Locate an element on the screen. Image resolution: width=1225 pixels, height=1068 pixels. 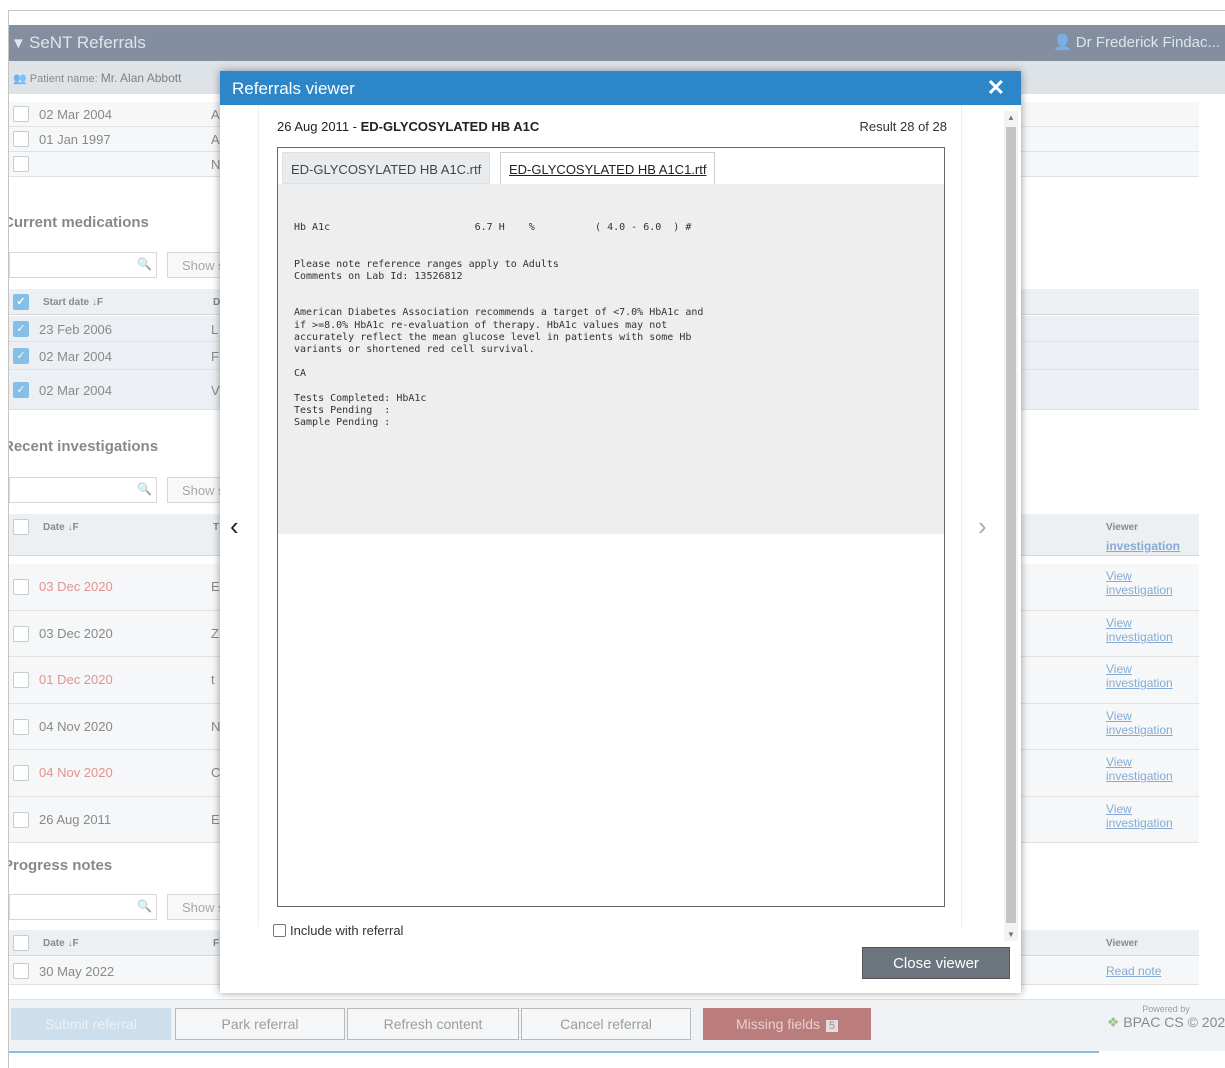
scrollbar-thumb is located at coordinates (1011, 525).